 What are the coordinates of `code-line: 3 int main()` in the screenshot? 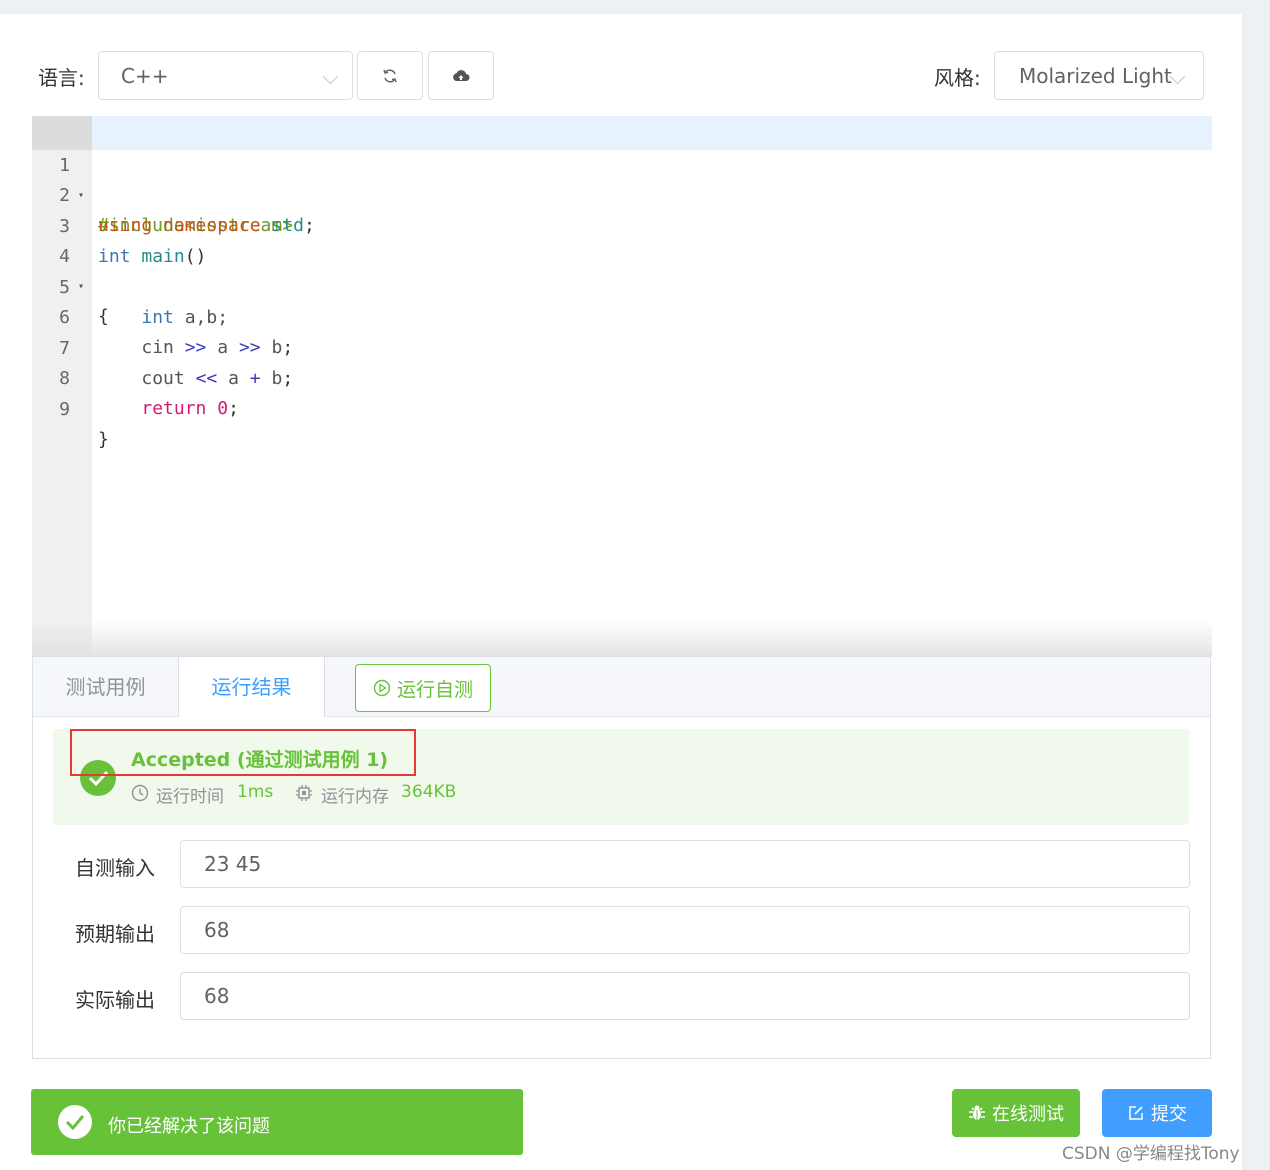 It's located at (119, 224).